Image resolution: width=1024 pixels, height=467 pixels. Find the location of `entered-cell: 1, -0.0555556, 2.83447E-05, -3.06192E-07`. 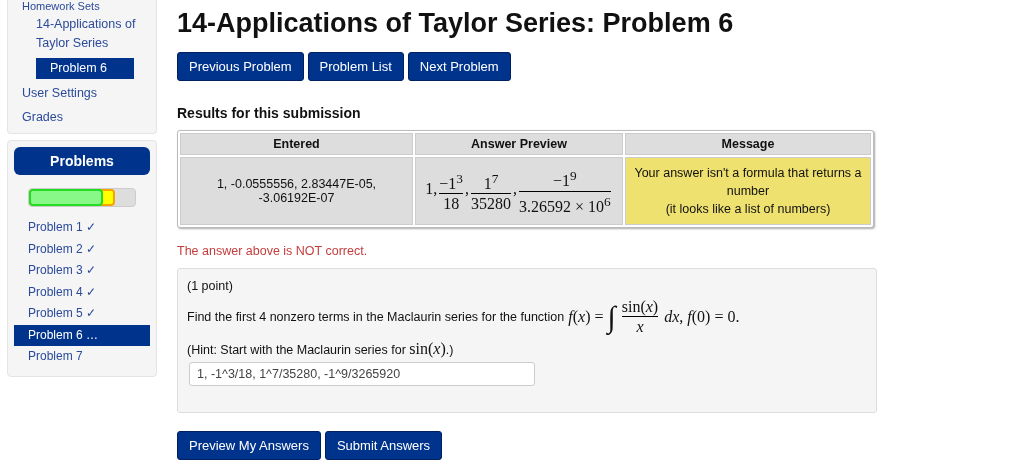

entered-cell: 1, -0.0555556, 2.83447E-05, -3.06192E-07 is located at coordinates (296, 191).